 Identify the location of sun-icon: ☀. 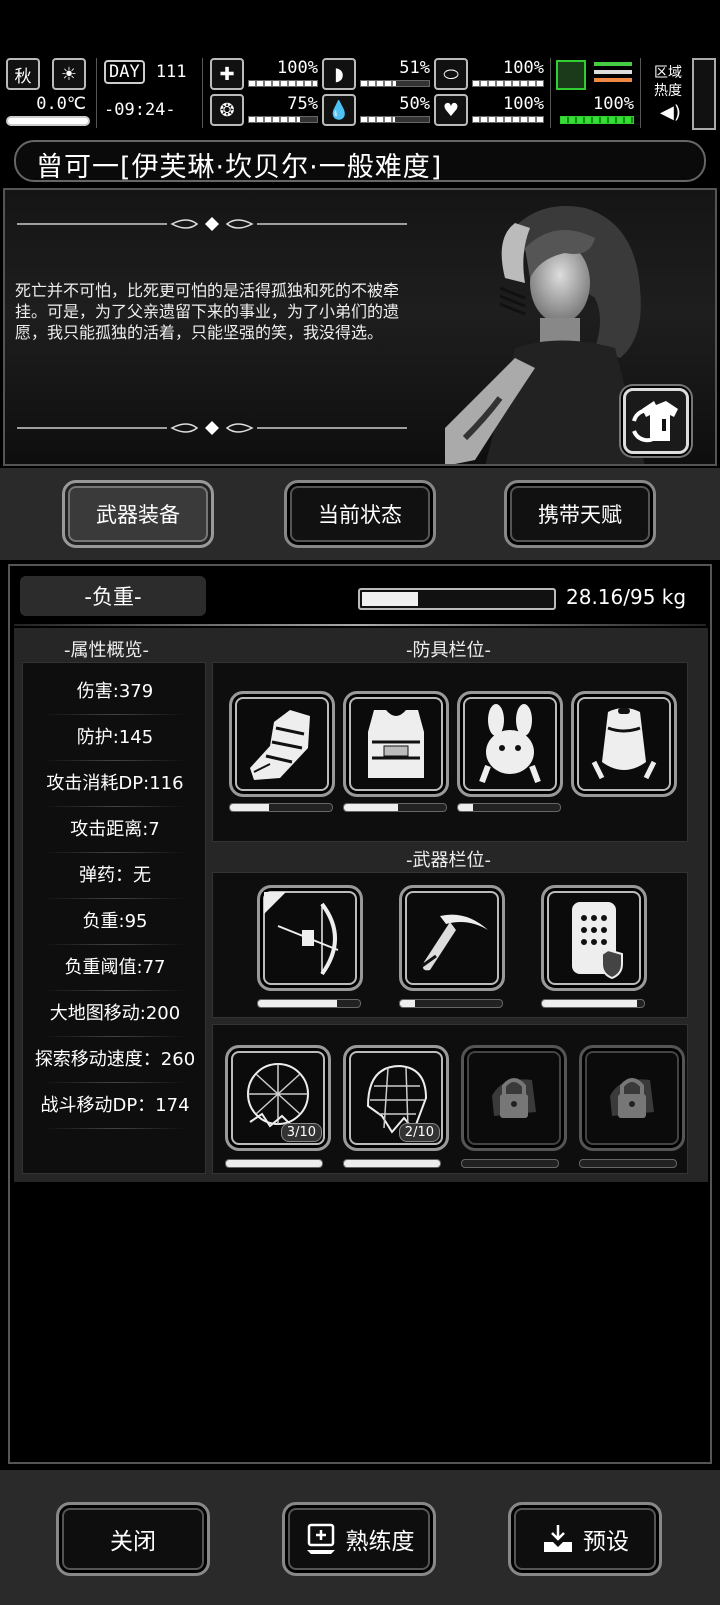
(69, 74).